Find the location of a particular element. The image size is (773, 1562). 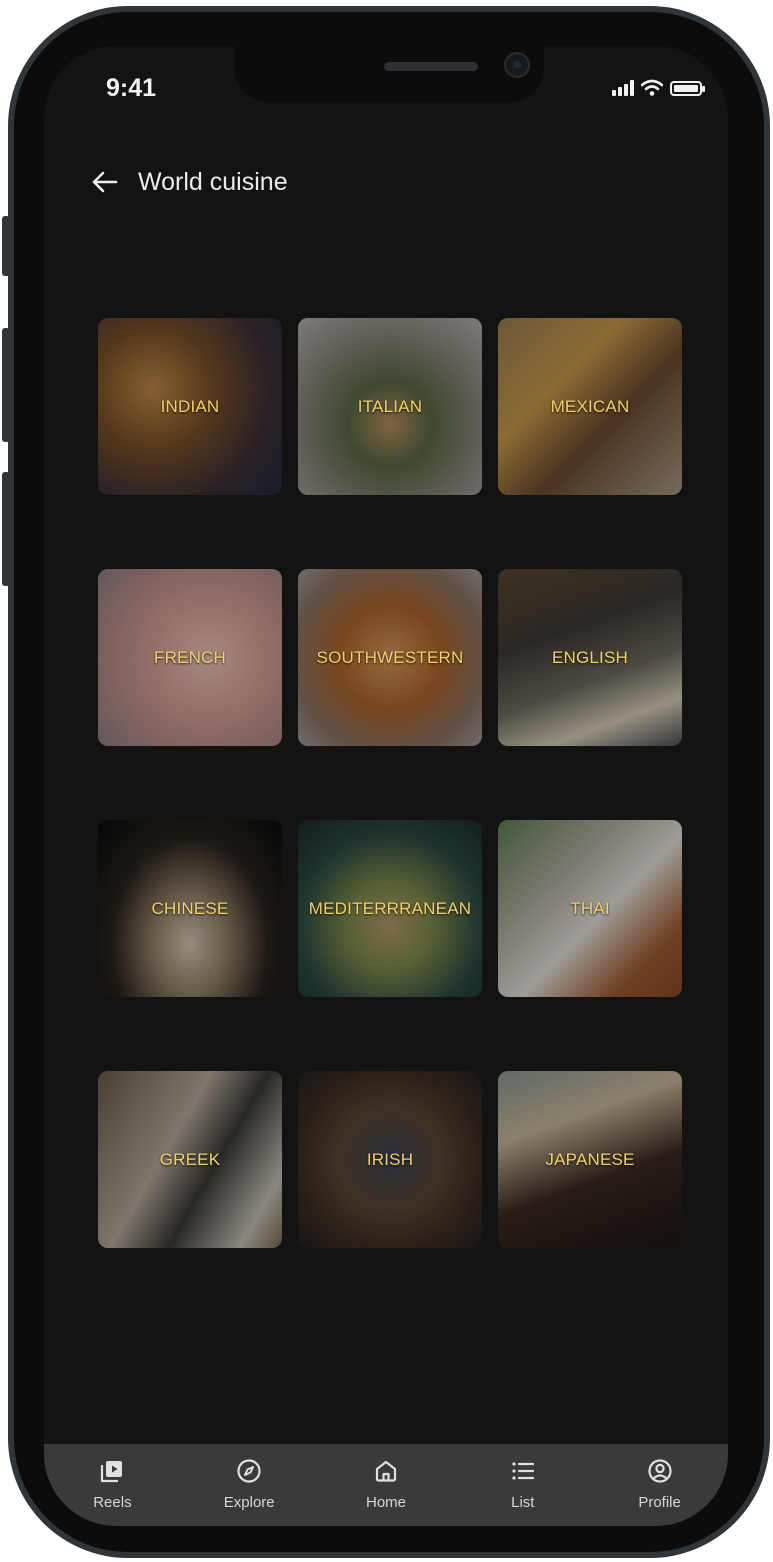

cuisine-tile-english: ENGLISH is located at coordinates (590, 657).